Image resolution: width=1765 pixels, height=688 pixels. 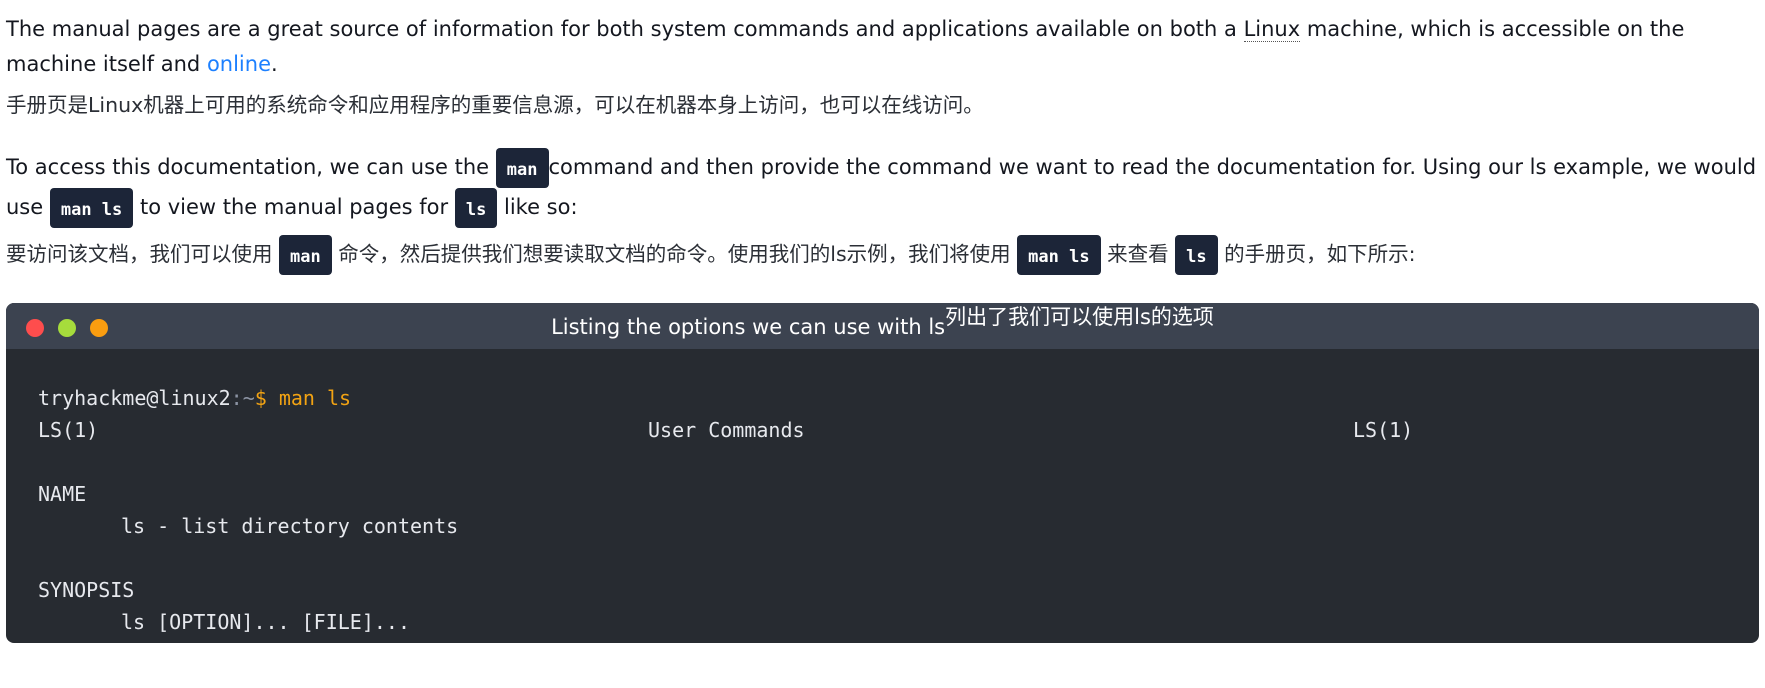 What do you see at coordinates (898, 430) in the screenshot?
I see `man-header-line: LS(1) User Commands LS(1)` at bounding box center [898, 430].